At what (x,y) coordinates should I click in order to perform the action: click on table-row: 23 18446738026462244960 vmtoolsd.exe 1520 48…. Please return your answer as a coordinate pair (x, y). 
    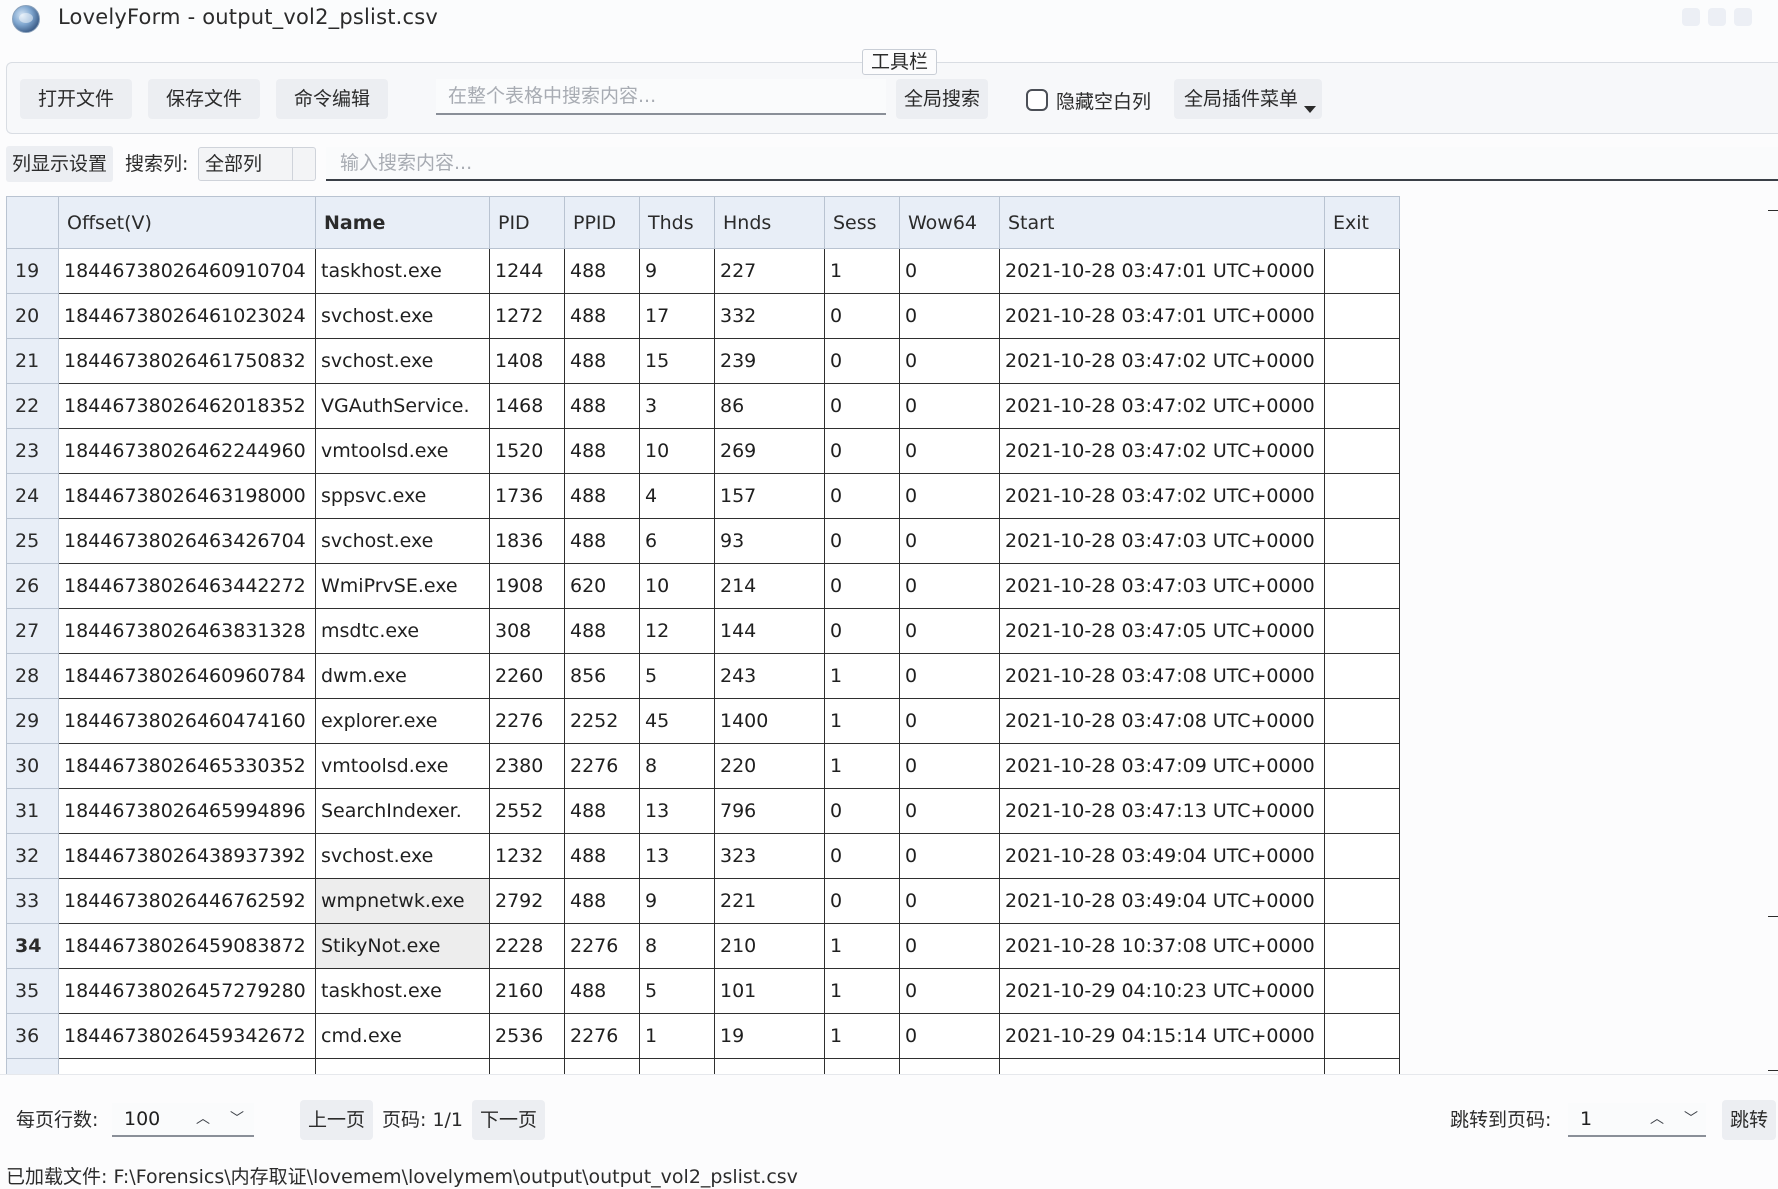
    Looking at the image, I should click on (703, 451).